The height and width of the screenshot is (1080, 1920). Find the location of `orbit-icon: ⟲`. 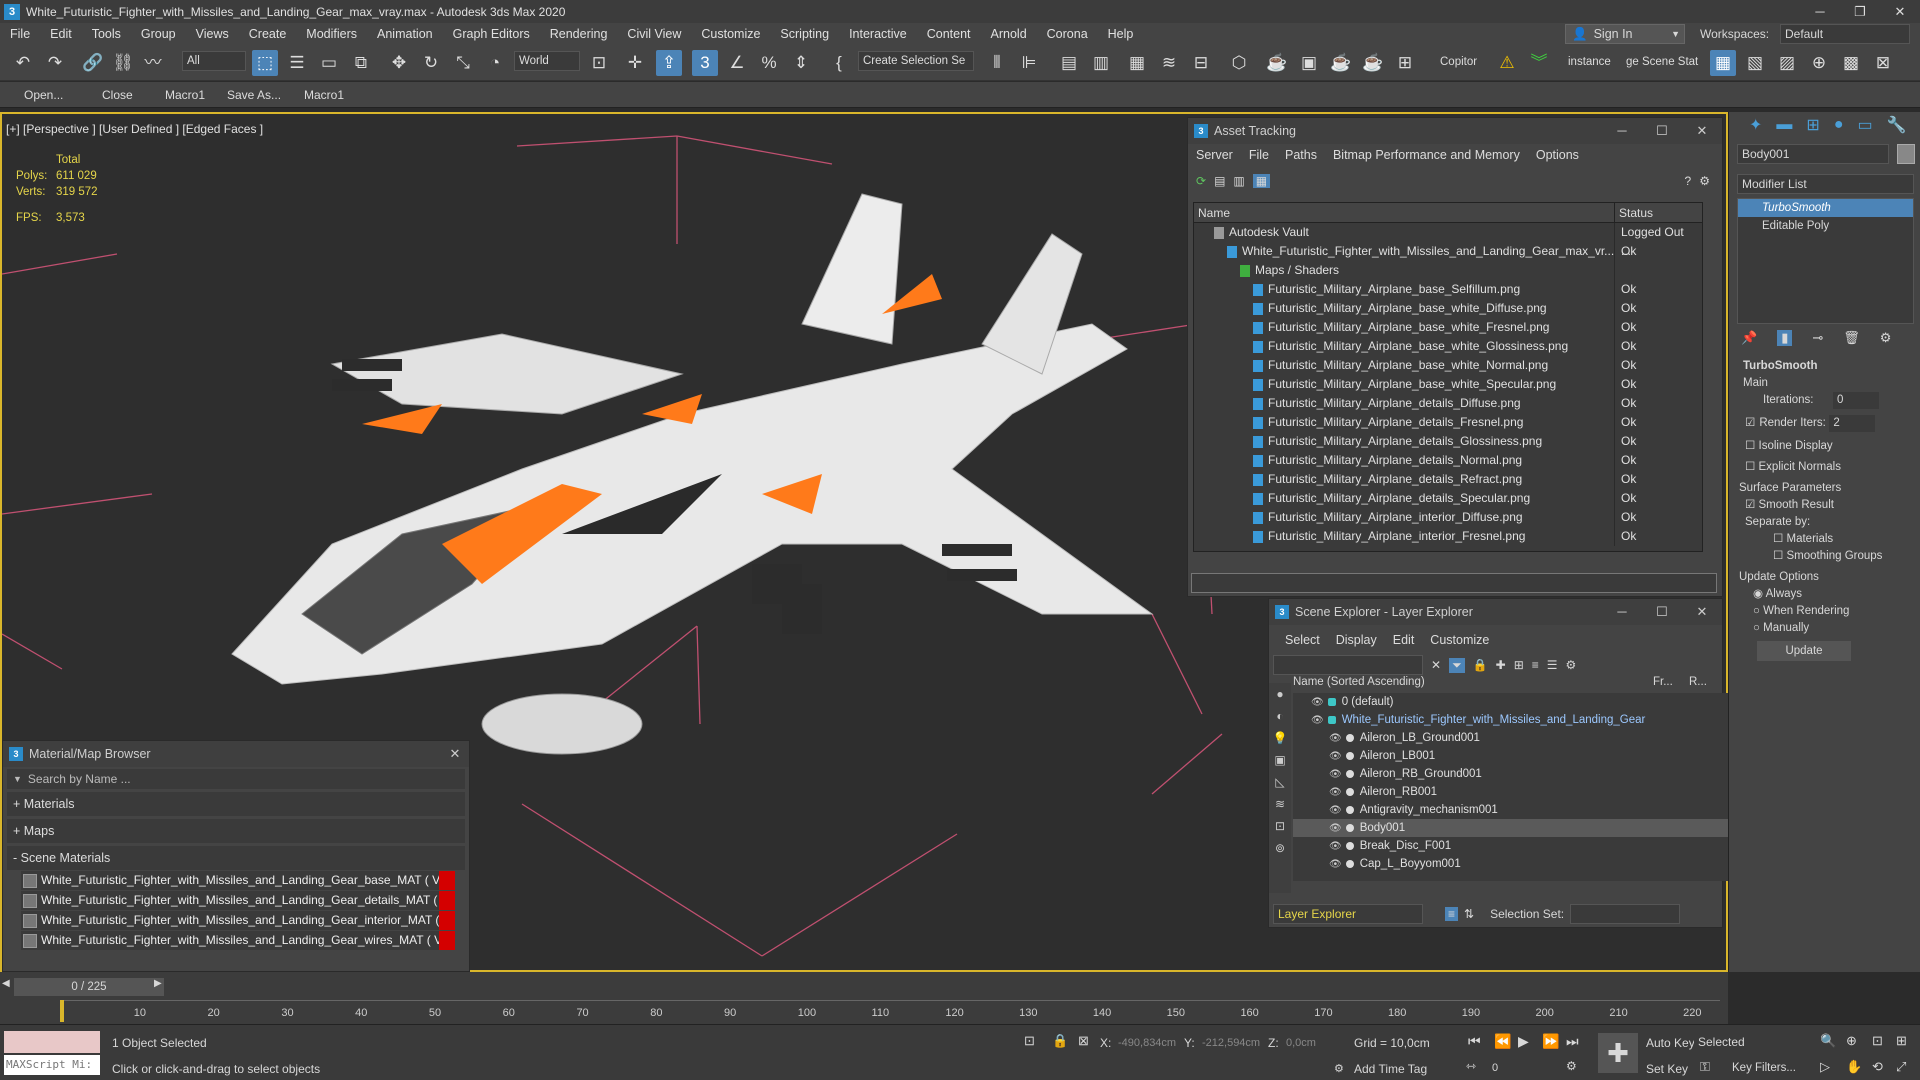

orbit-icon: ⟲ is located at coordinates (1877, 1067).